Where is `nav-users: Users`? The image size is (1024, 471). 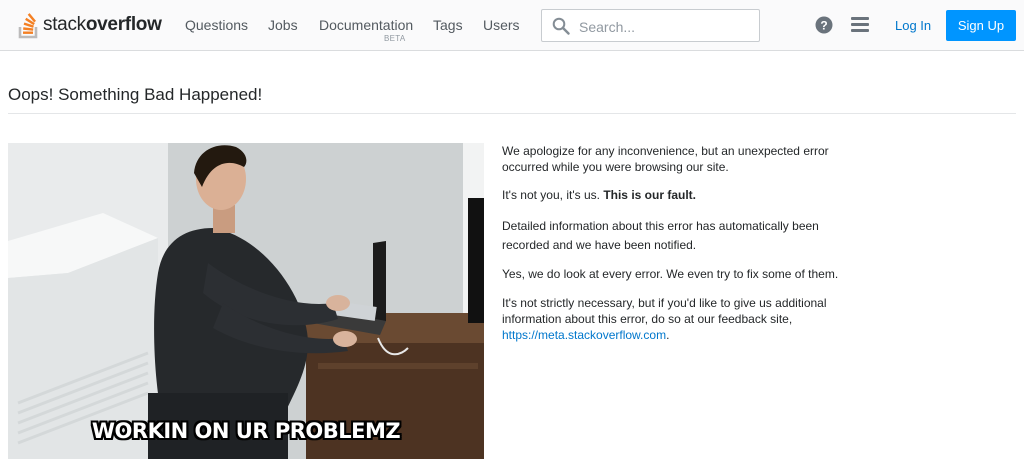 nav-users: Users is located at coordinates (501, 25).